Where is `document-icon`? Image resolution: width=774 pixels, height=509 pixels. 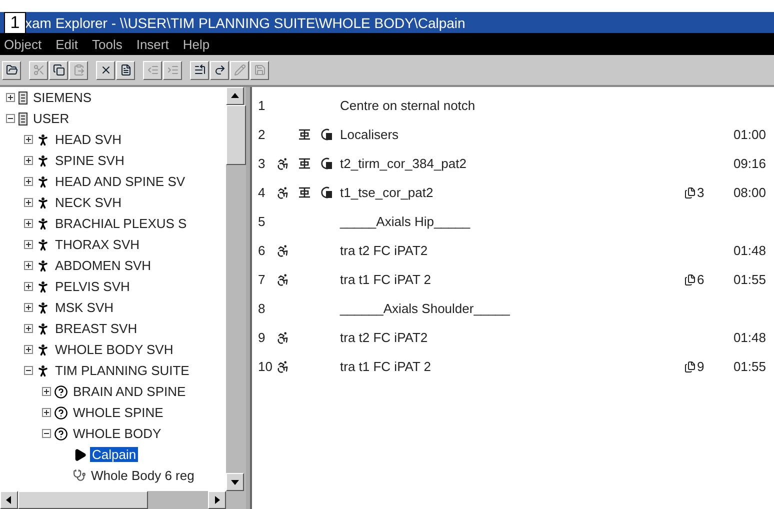 document-icon is located at coordinates (126, 70).